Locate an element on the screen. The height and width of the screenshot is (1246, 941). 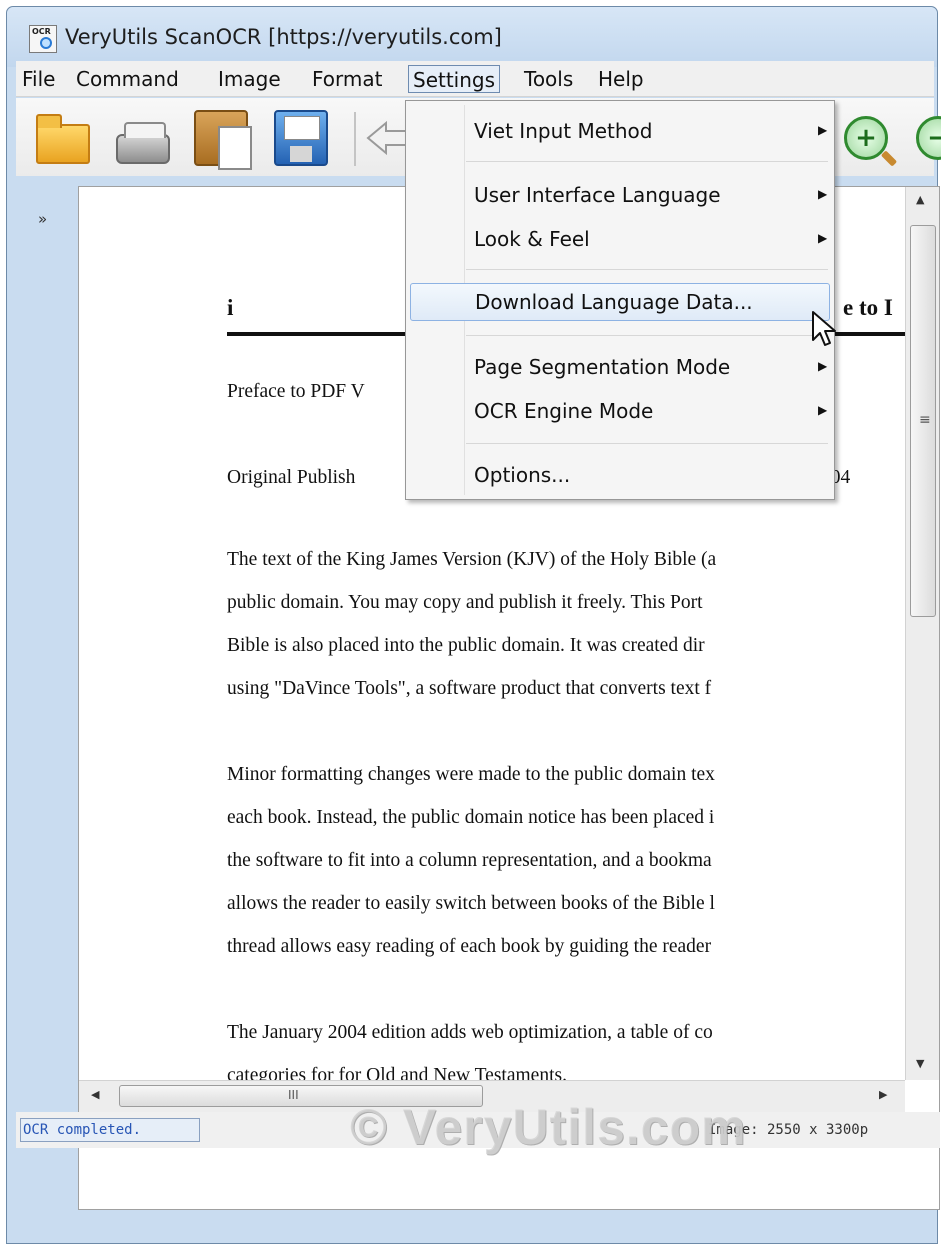
menu-image: Image is located at coordinates (246, 79).